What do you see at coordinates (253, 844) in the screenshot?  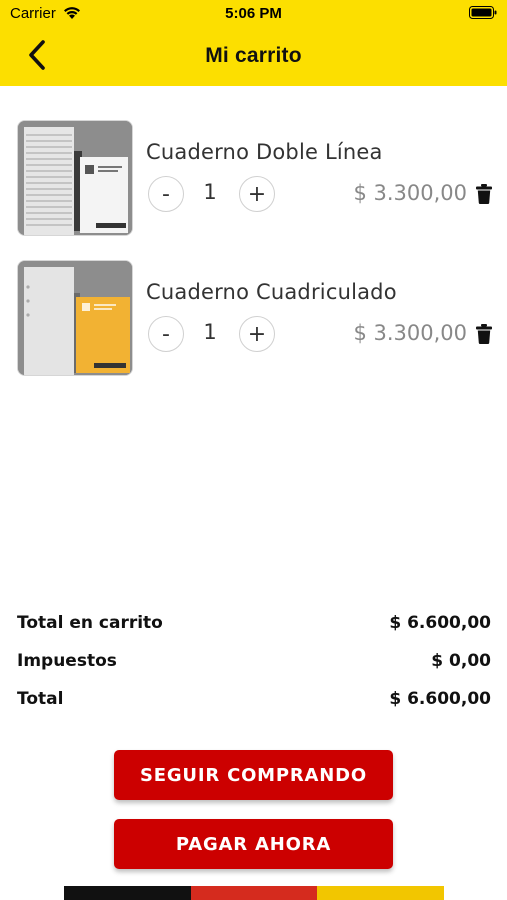 I see `pay-now-button: PAGAR AHORA` at bounding box center [253, 844].